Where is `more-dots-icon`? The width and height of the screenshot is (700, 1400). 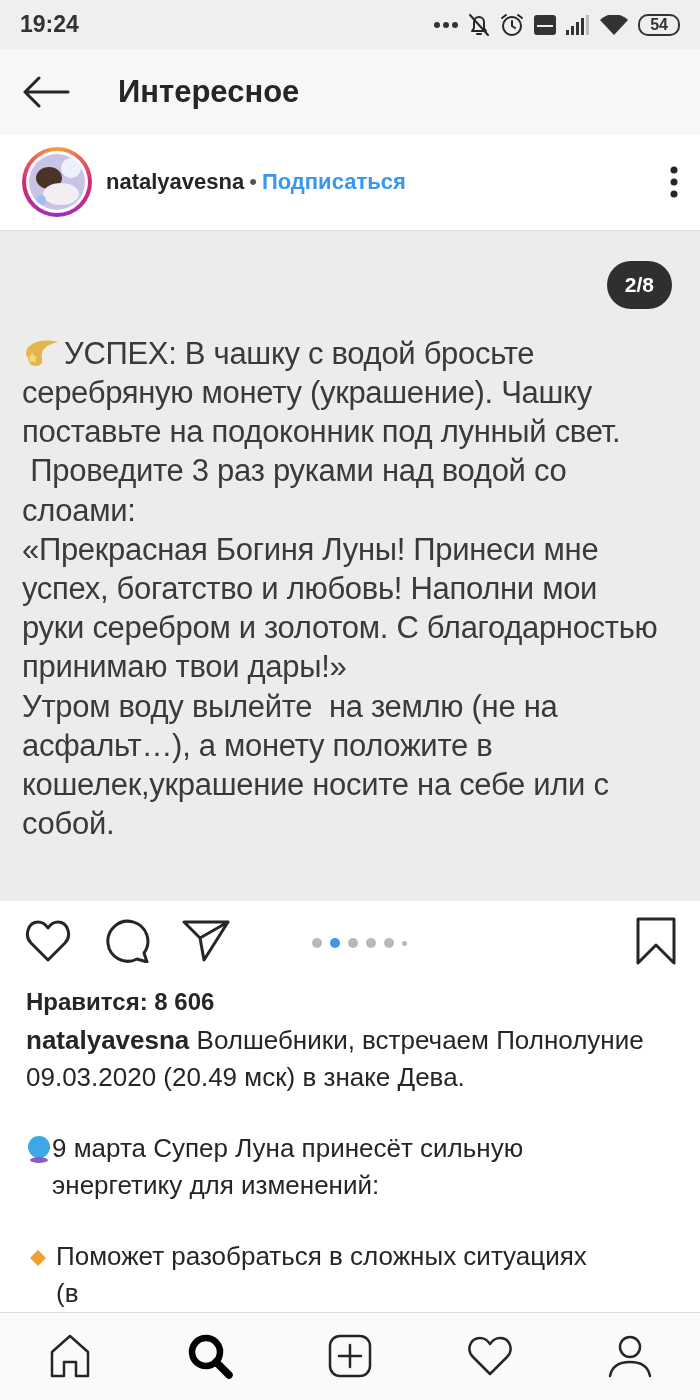 more-dots-icon is located at coordinates (446, 24).